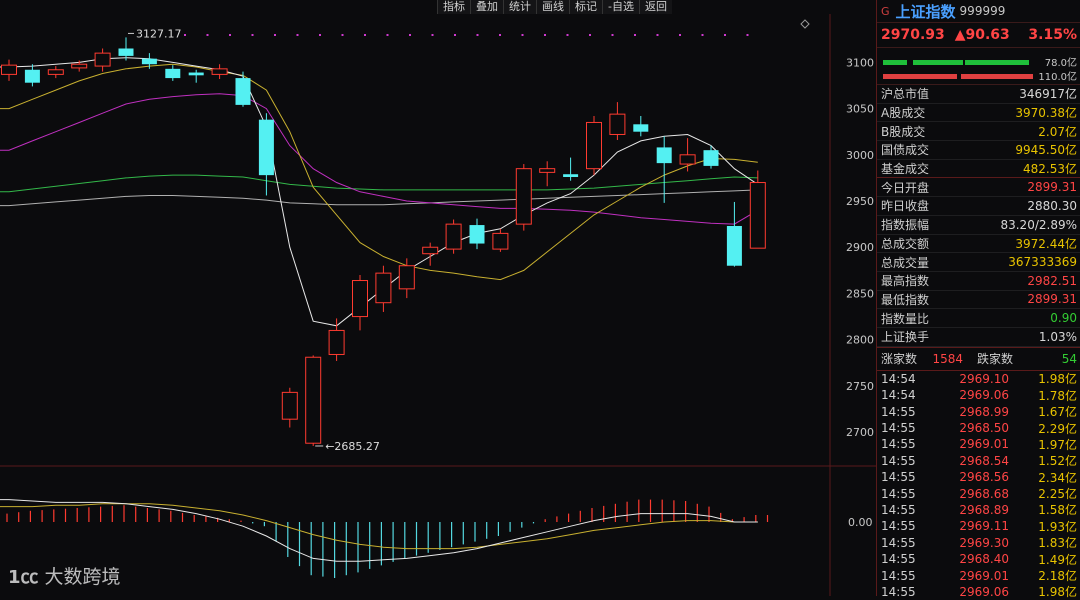 This screenshot has width=1080, height=600. I want to click on stat-value: 3972.44亿, so click(1046, 243).